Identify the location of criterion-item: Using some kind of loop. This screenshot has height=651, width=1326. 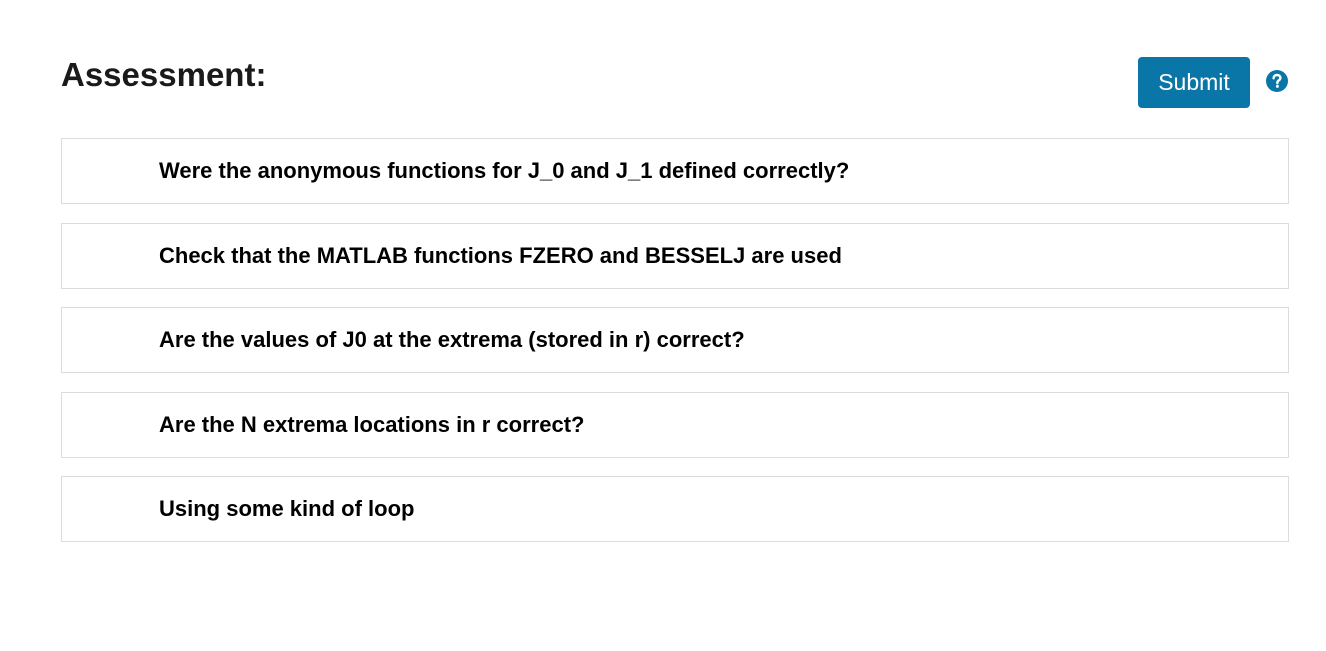
(675, 509).